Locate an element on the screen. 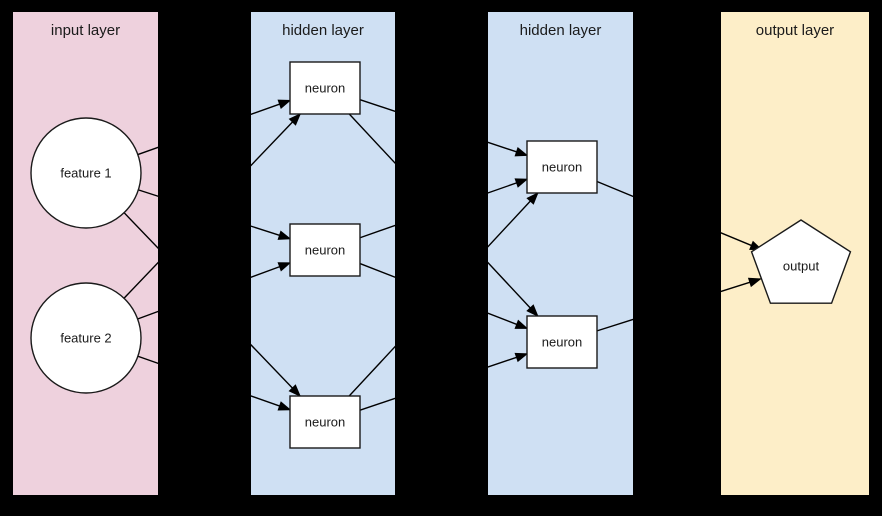  node-label-h2n1: neuron is located at coordinates (562, 166).